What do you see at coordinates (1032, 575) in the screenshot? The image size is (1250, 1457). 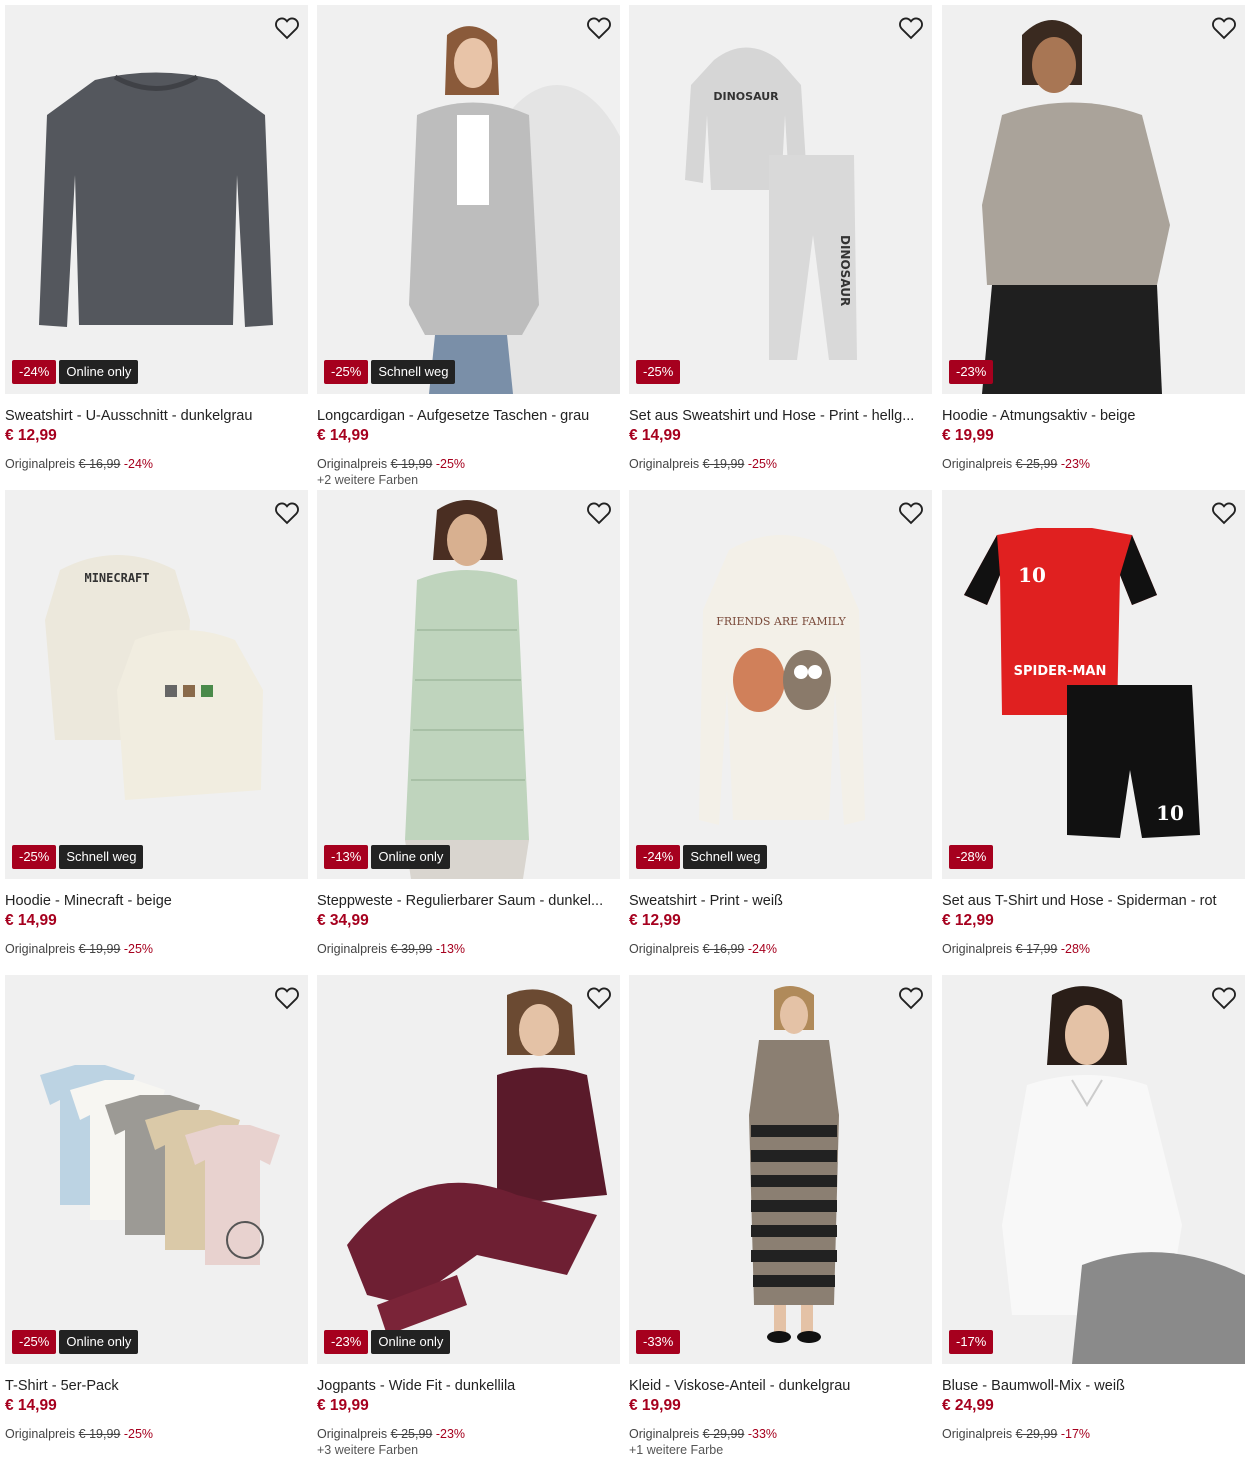 I see `number-print: 10` at bounding box center [1032, 575].